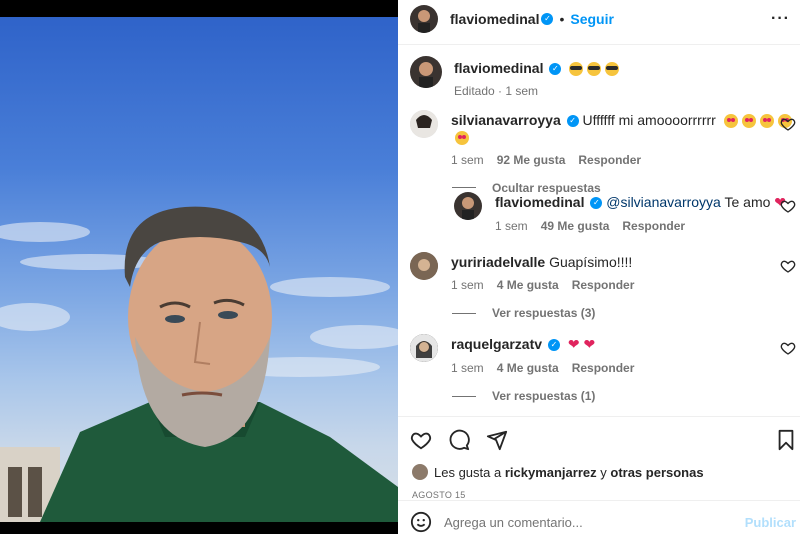 The height and width of the screenshot is (534, 800). What do you see at coordinates (551, 472) in the screenshot?
I see `likes-user: rickymanjarrez` at bounding box center [551, 472].